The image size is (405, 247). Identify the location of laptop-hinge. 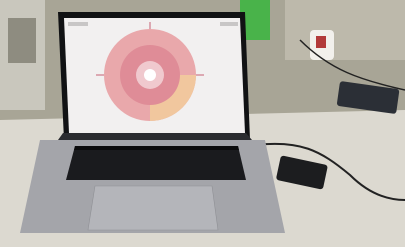
(155, 136).